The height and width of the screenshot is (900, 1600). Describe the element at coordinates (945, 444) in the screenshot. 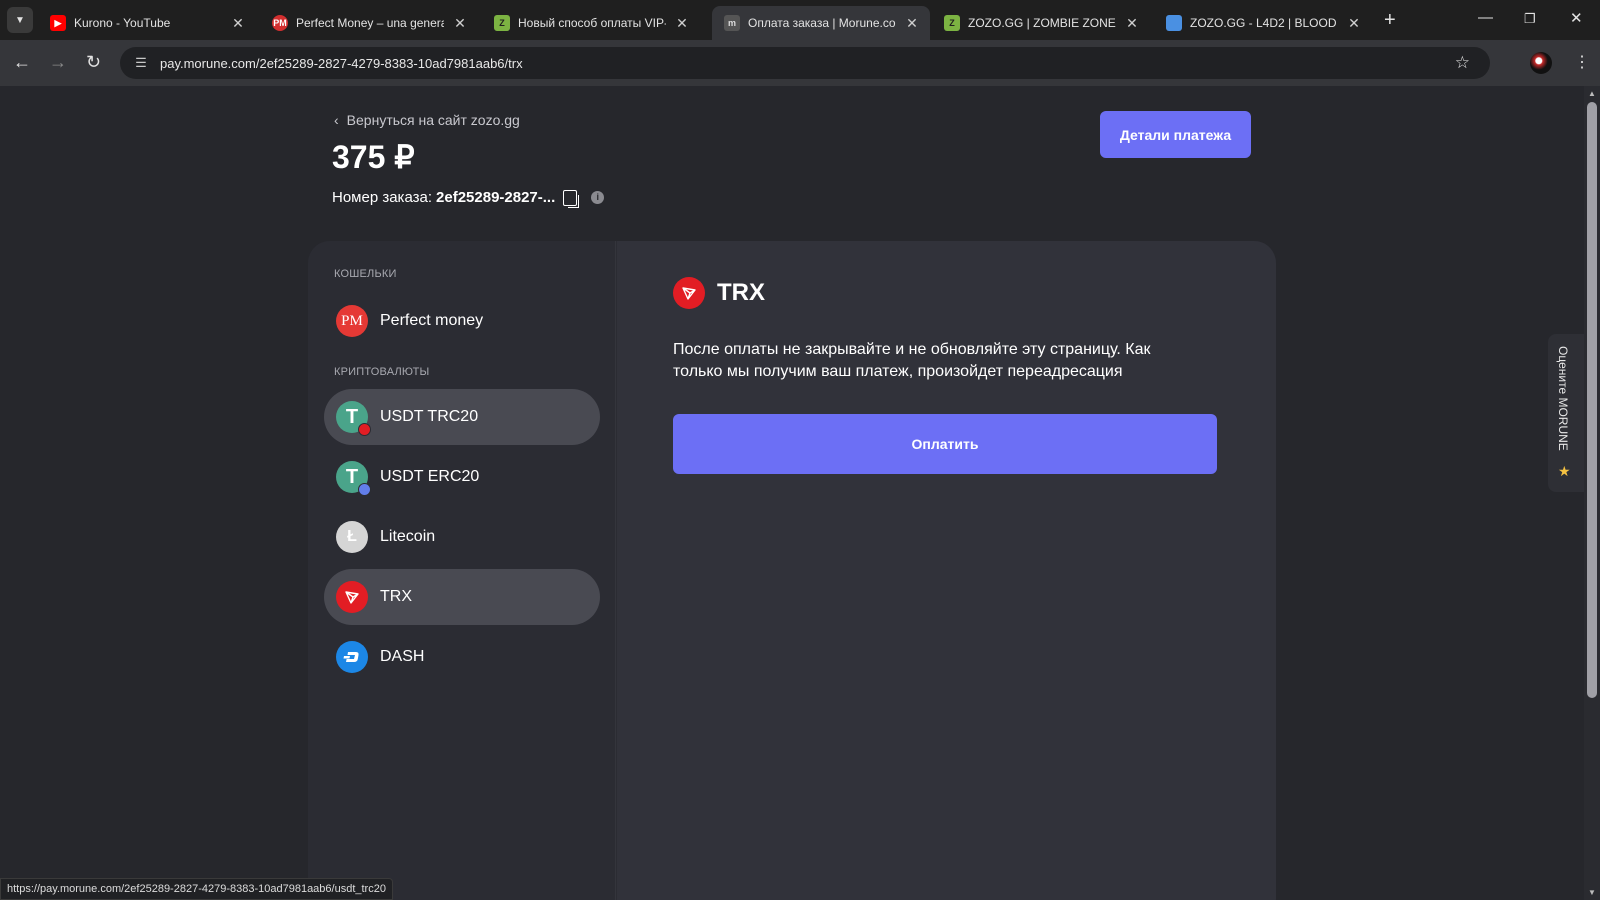

I see `pay-button: Оплатить` at that location.